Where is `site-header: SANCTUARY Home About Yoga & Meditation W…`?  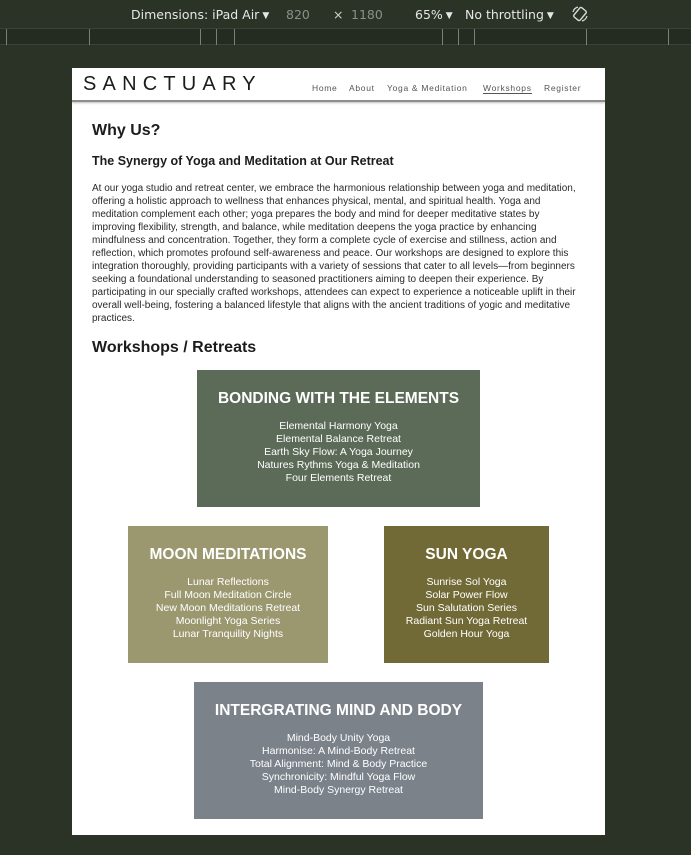
site-header: SANCTUARY Home About Yoga & Meditation W… is located at coordinates (338, 85).